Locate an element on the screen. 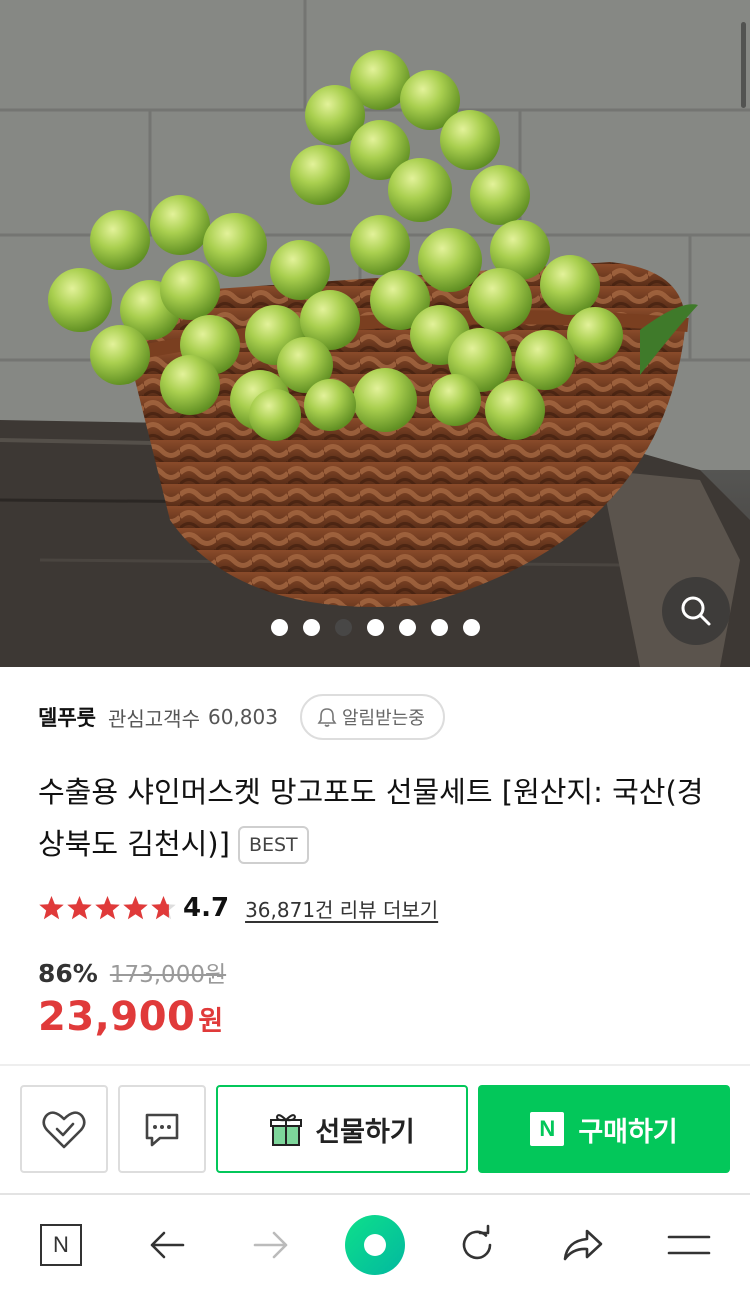 The width and height of the screenshot is (750, 1293). home-button: N is located at coordinates (61, 1244).